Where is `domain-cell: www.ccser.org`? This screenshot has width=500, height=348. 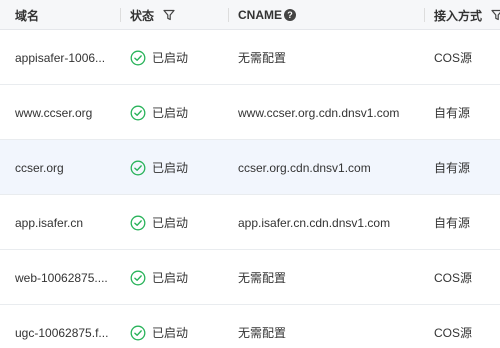
domain-cell: www.ccser.org is located at coordinates (54, 112).